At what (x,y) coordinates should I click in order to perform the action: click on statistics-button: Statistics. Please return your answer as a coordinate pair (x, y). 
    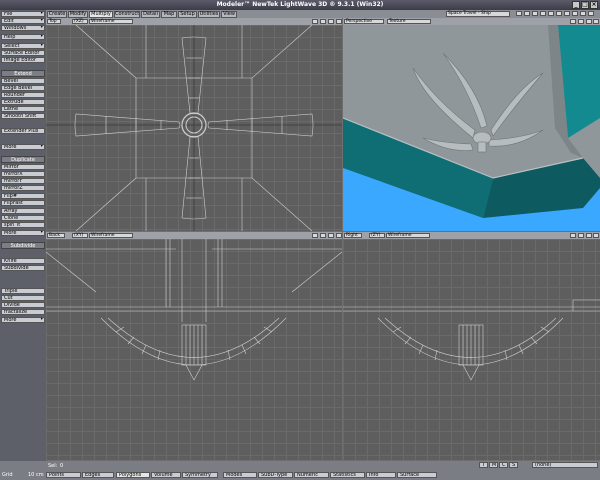
    Looking at the image, I should click on (347, 475).